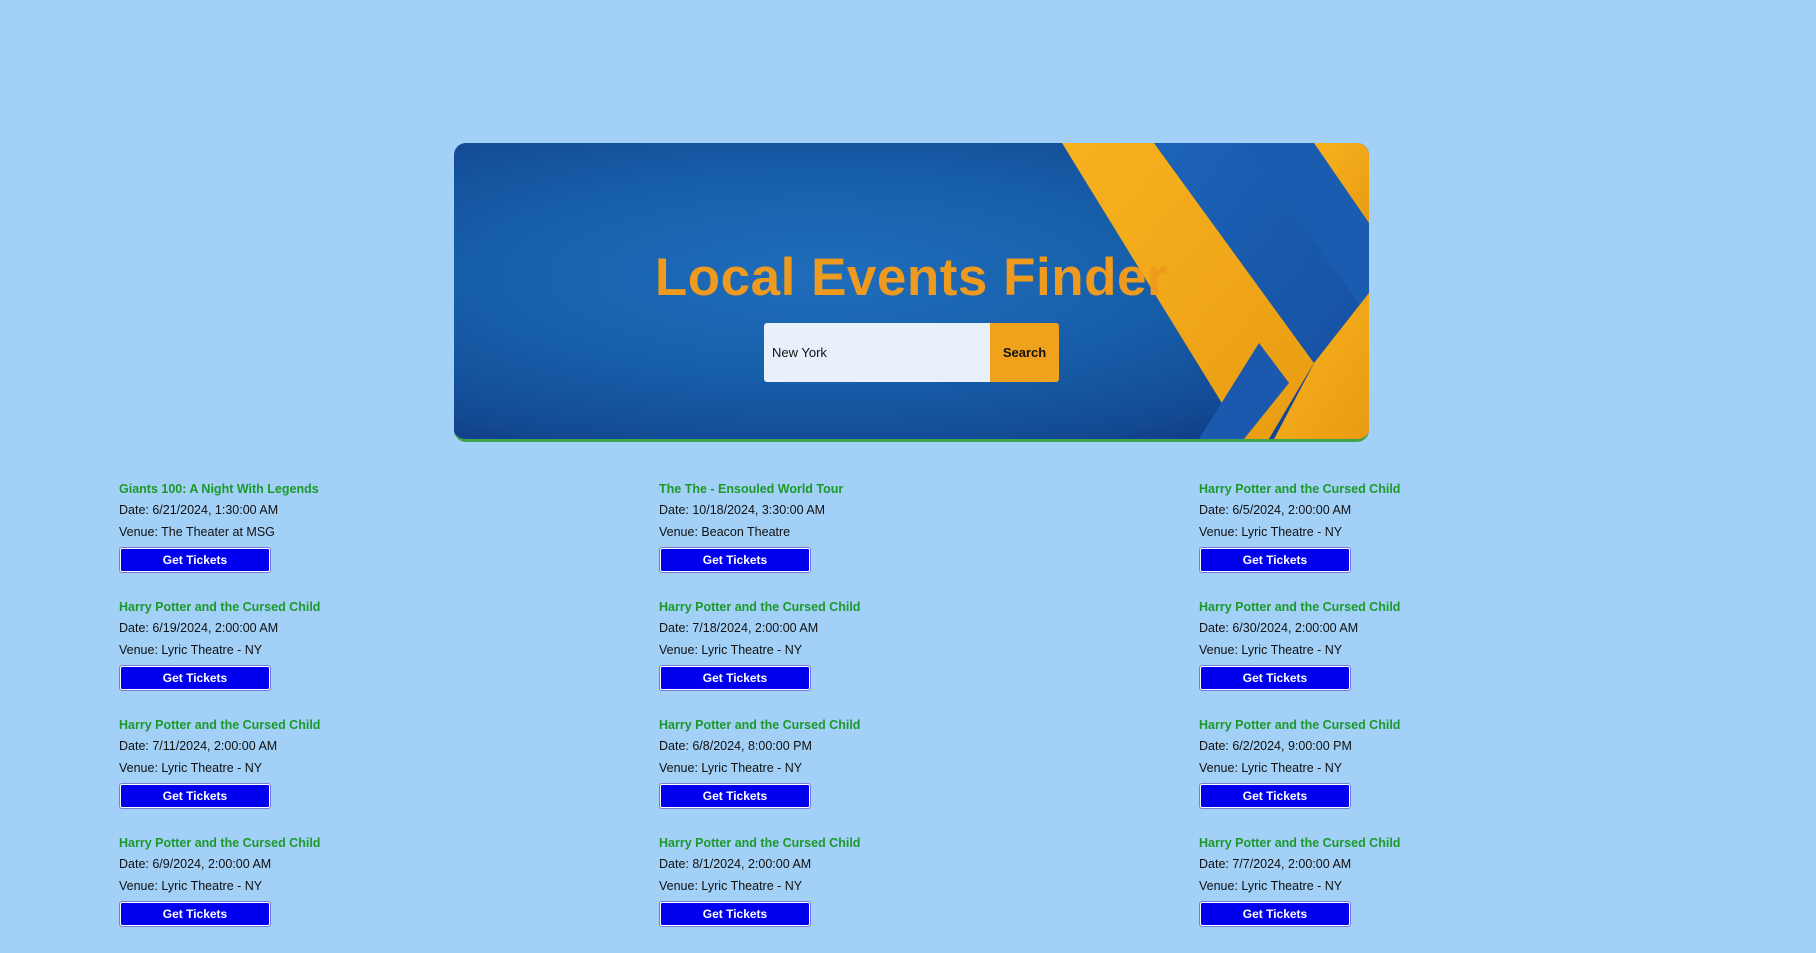  I want to click on event-date: Date: 6/5/2024, 2:00:00 AM, so click(1275, 510).